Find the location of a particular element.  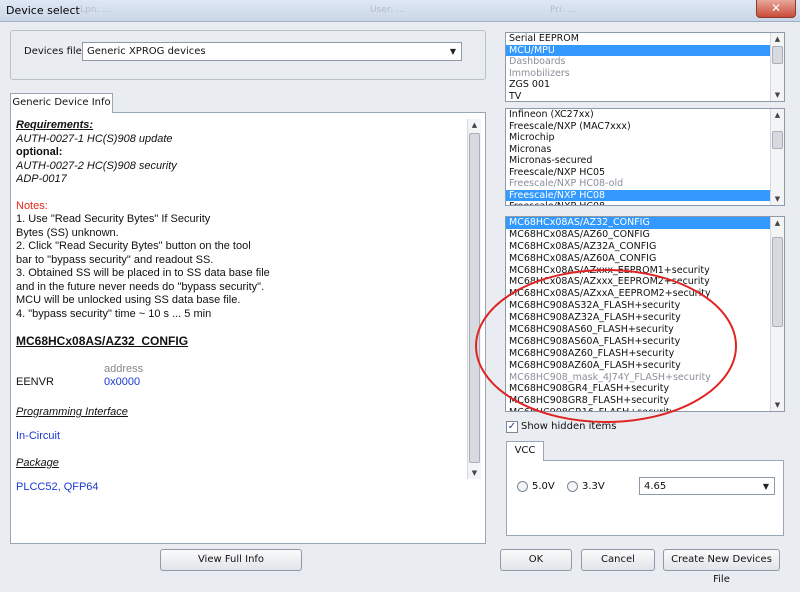

note-line: 1. Use "Read Security Bytes" If Security is located at coordinates (113, 219).